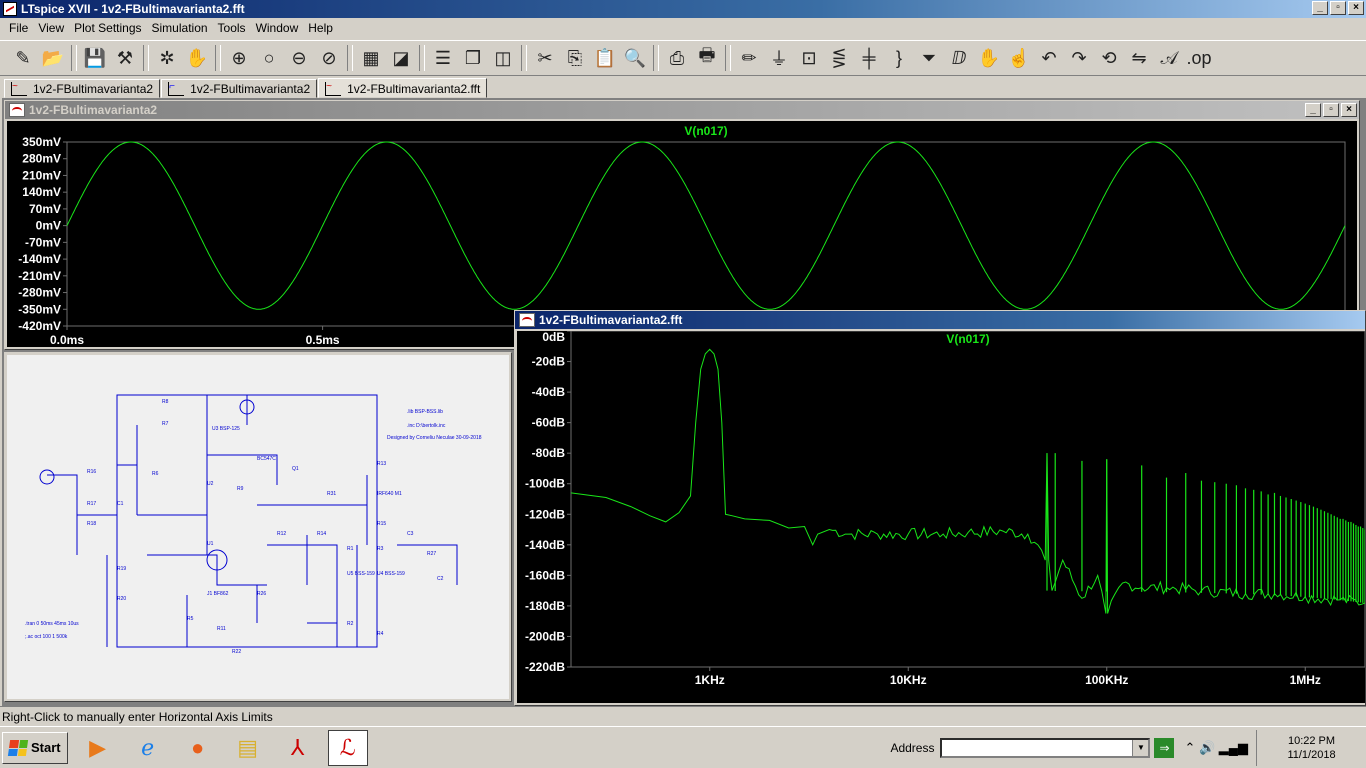  What do you see at coordinates (1216, 748) in the screenshot?
I see `tray-icons: ⌃ 🔊 ▂▄▆` at bounding box center [1216, 748].